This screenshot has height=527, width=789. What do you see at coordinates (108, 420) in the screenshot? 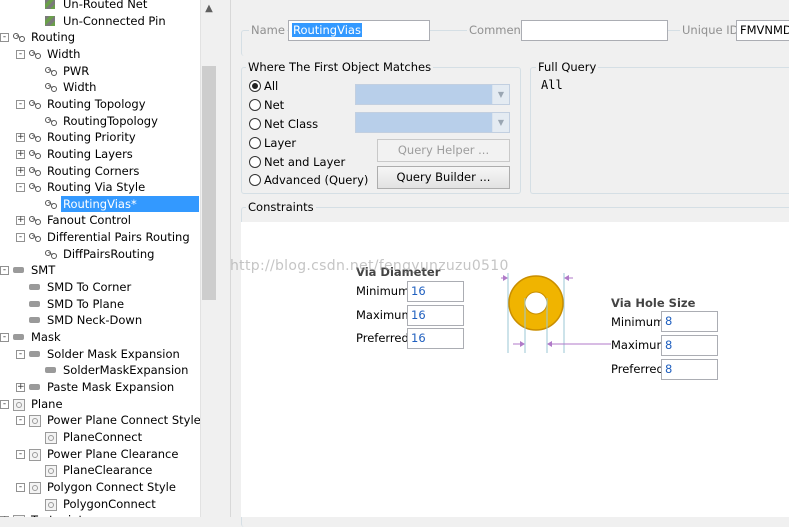
I see `tree-item: - Power Plane Connect Style` at bounding box center [108, 420].